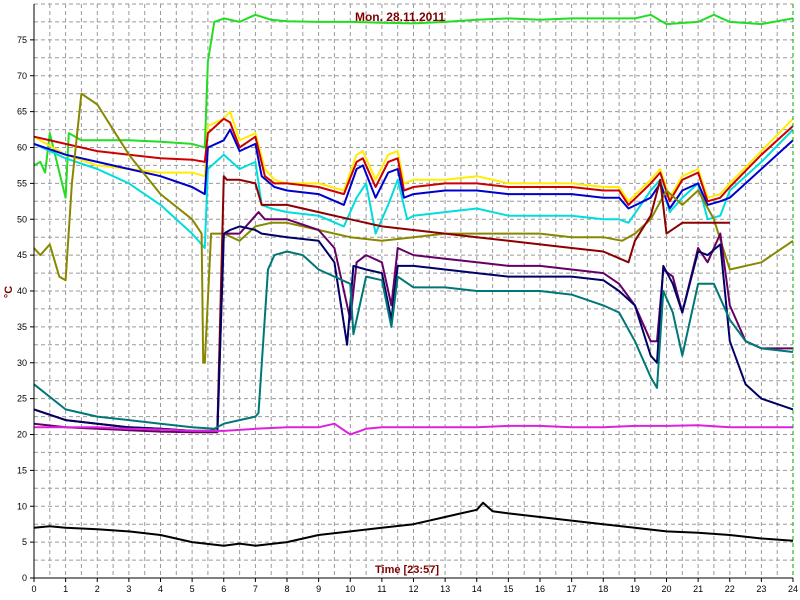 The width and height of the screenshot is (800, 600). What do you see at coordinates (22, 76) in the screenshot?
I see `y-tick-label: 70` at bounding box center [22, 76].